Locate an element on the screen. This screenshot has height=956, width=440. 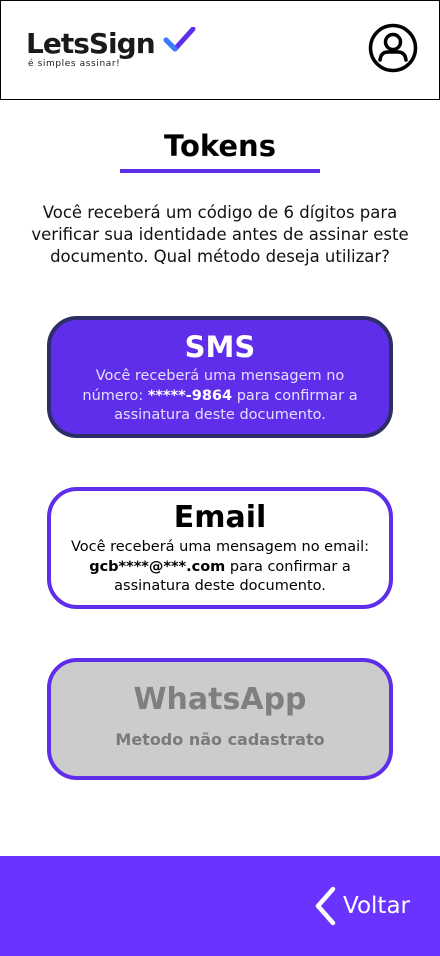
title-underline is located at coordinates (220, 171).